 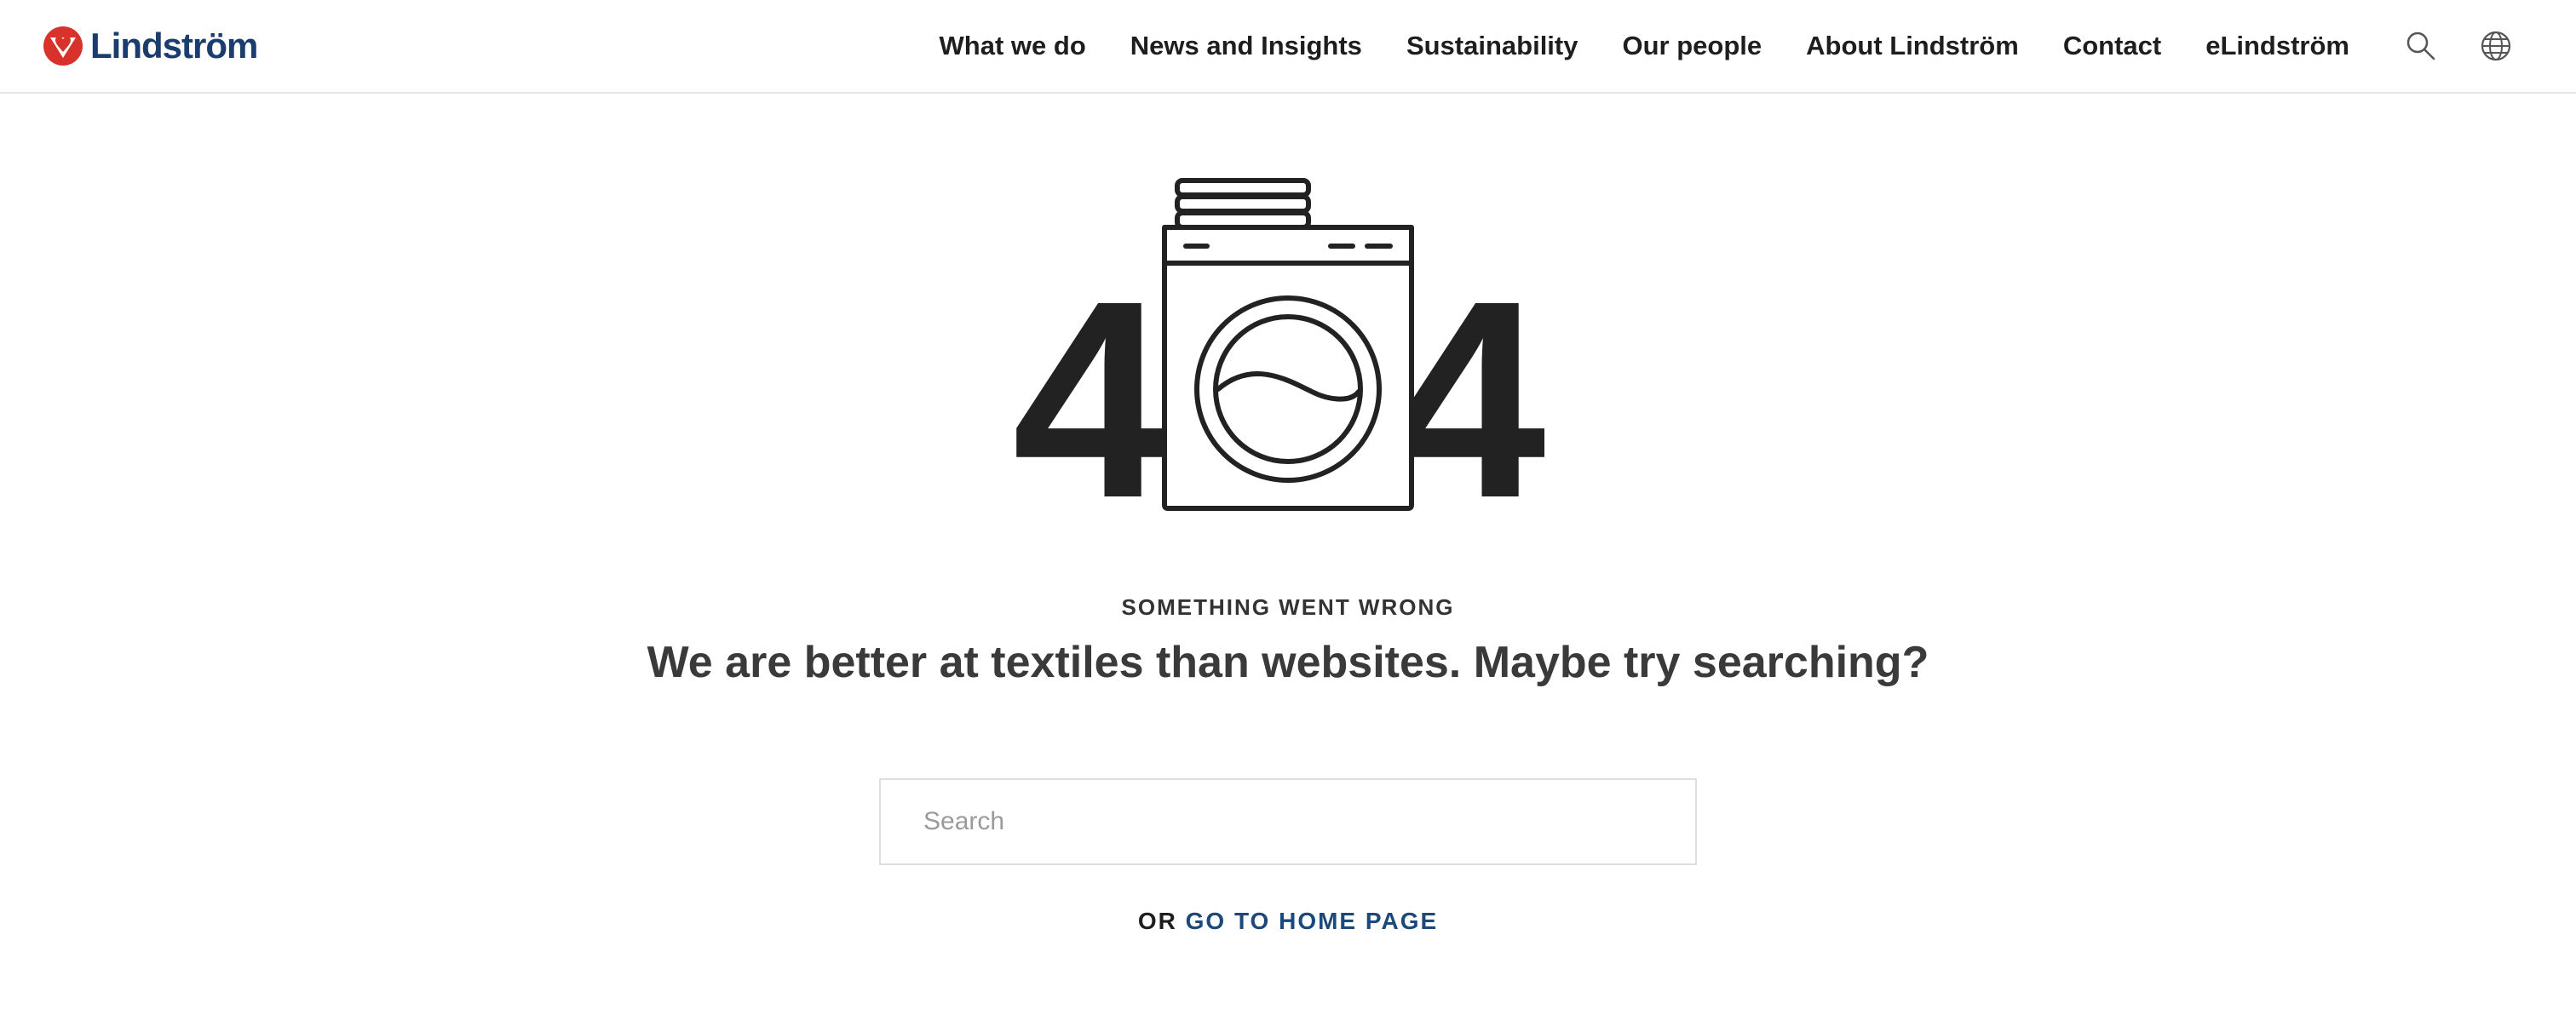 I want to click on error-404-illustration: 4 4, so click(x=1286, y=345).